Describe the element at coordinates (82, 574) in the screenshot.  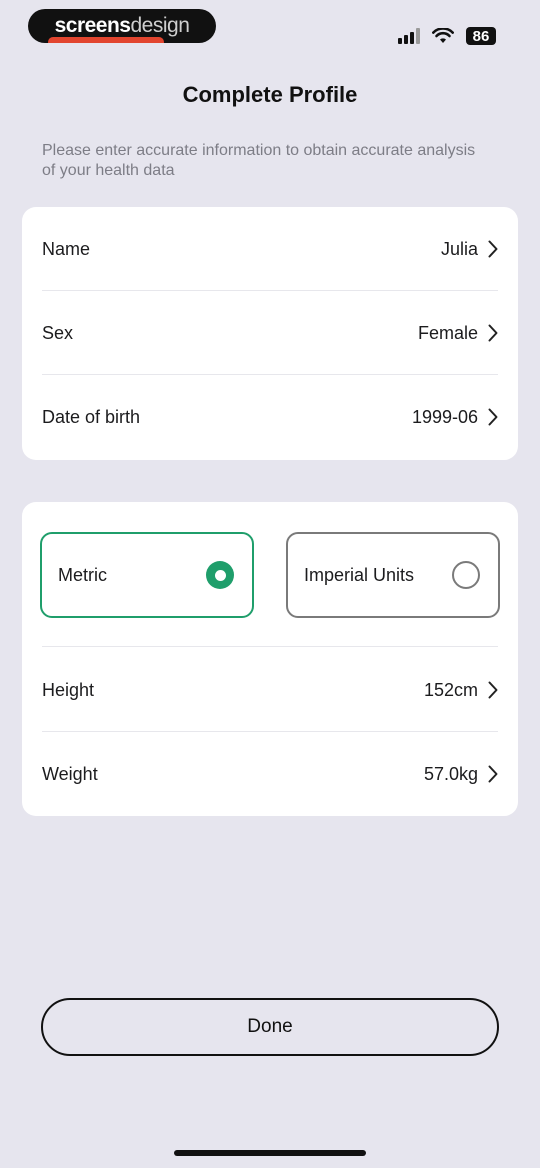
I see `metric-label: Metric` at that location.